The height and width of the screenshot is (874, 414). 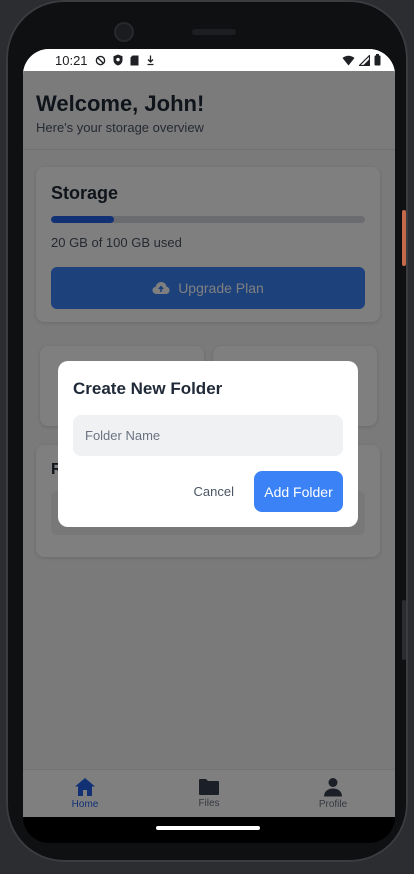 I want to click on battery-icon, so click(x=377, y=60).